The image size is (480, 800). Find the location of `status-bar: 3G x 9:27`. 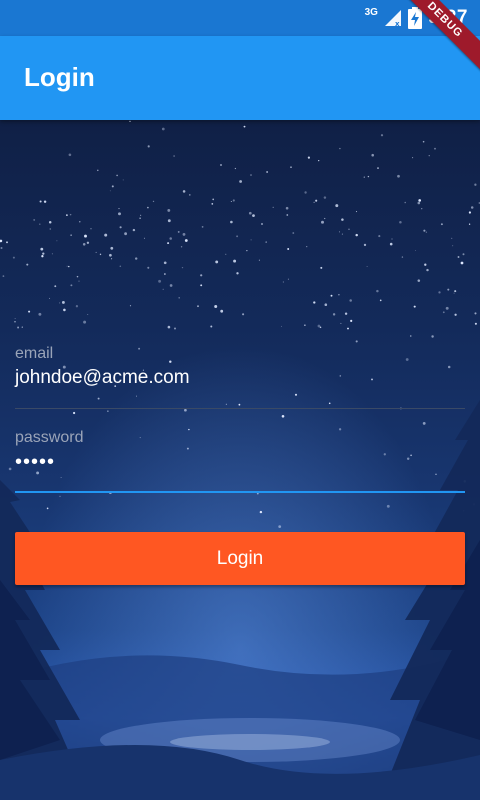

status-bar: 3G x 9:27 is located at coordinates (240, 18).